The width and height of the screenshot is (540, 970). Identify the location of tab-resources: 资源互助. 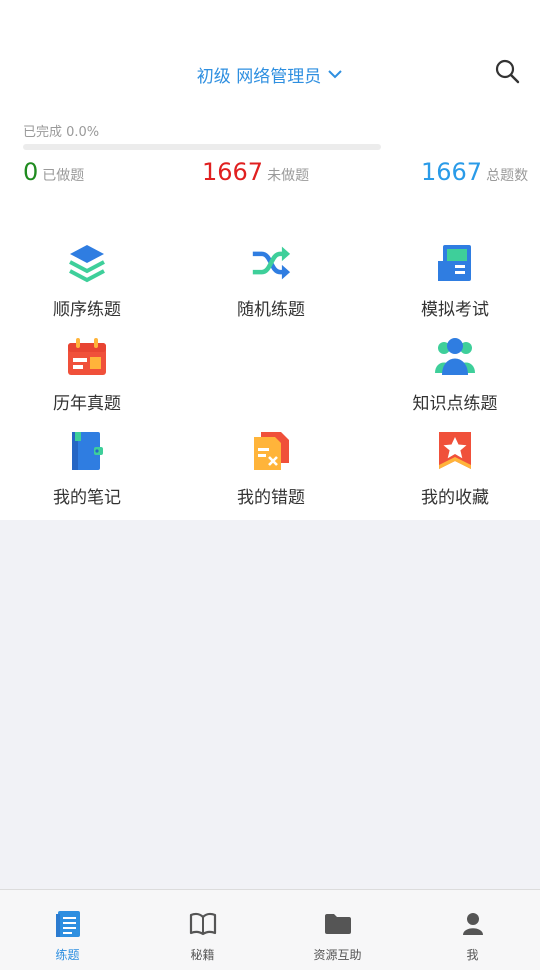
(337, 930).